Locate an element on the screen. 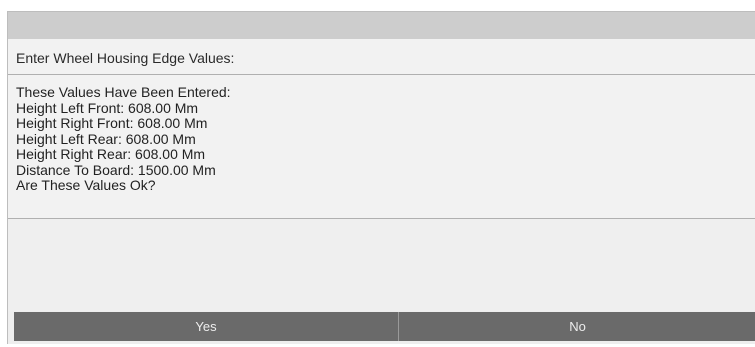 This screenshot has width=755, height=347. button-bar: Yes No is located at coordinates (384, 326).